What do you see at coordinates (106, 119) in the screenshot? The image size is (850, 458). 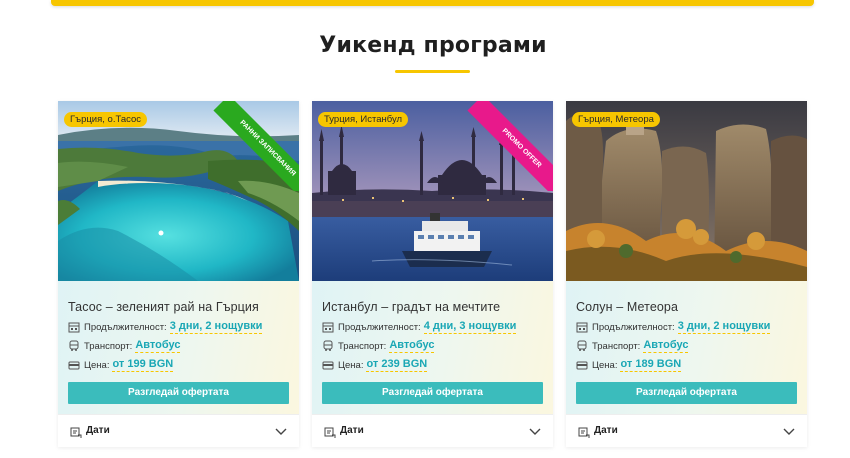 I see `location-tag: Гърция, о.Тасос` at bounding box center [106, 119].